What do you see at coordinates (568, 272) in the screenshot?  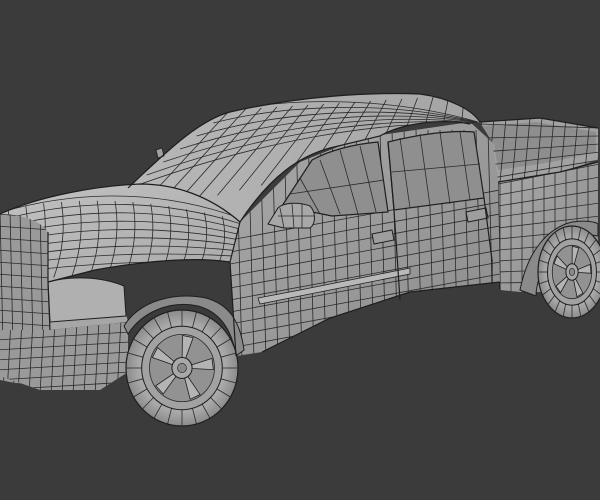 I see `rear-wheel` at bounding box center [568, 272].